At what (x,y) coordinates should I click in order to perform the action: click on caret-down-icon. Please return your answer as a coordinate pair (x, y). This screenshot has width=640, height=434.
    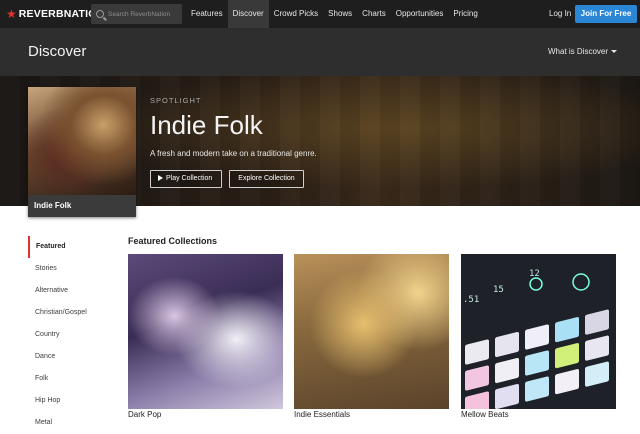
    Looking at the image, I should click on (614, 52).